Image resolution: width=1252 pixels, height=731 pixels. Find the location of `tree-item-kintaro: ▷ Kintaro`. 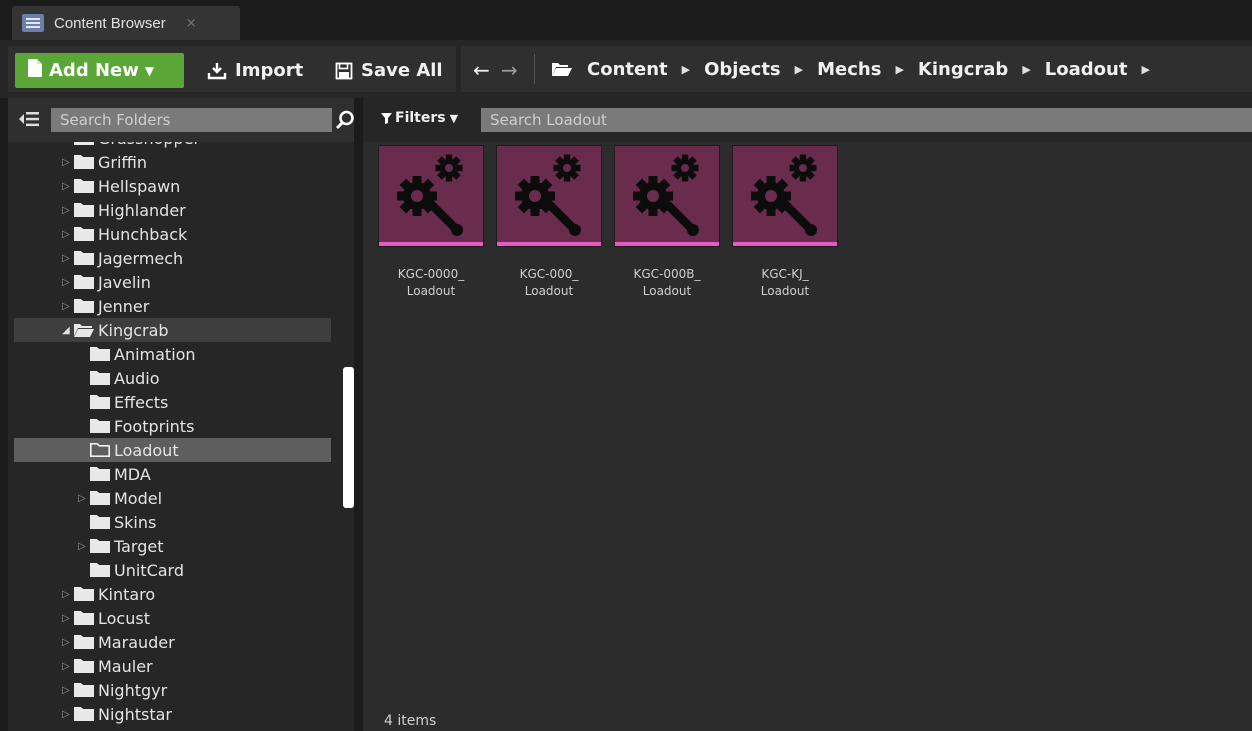

tree-item-kintaro: ▷ Kintaro is located at coordinates (172, 594).